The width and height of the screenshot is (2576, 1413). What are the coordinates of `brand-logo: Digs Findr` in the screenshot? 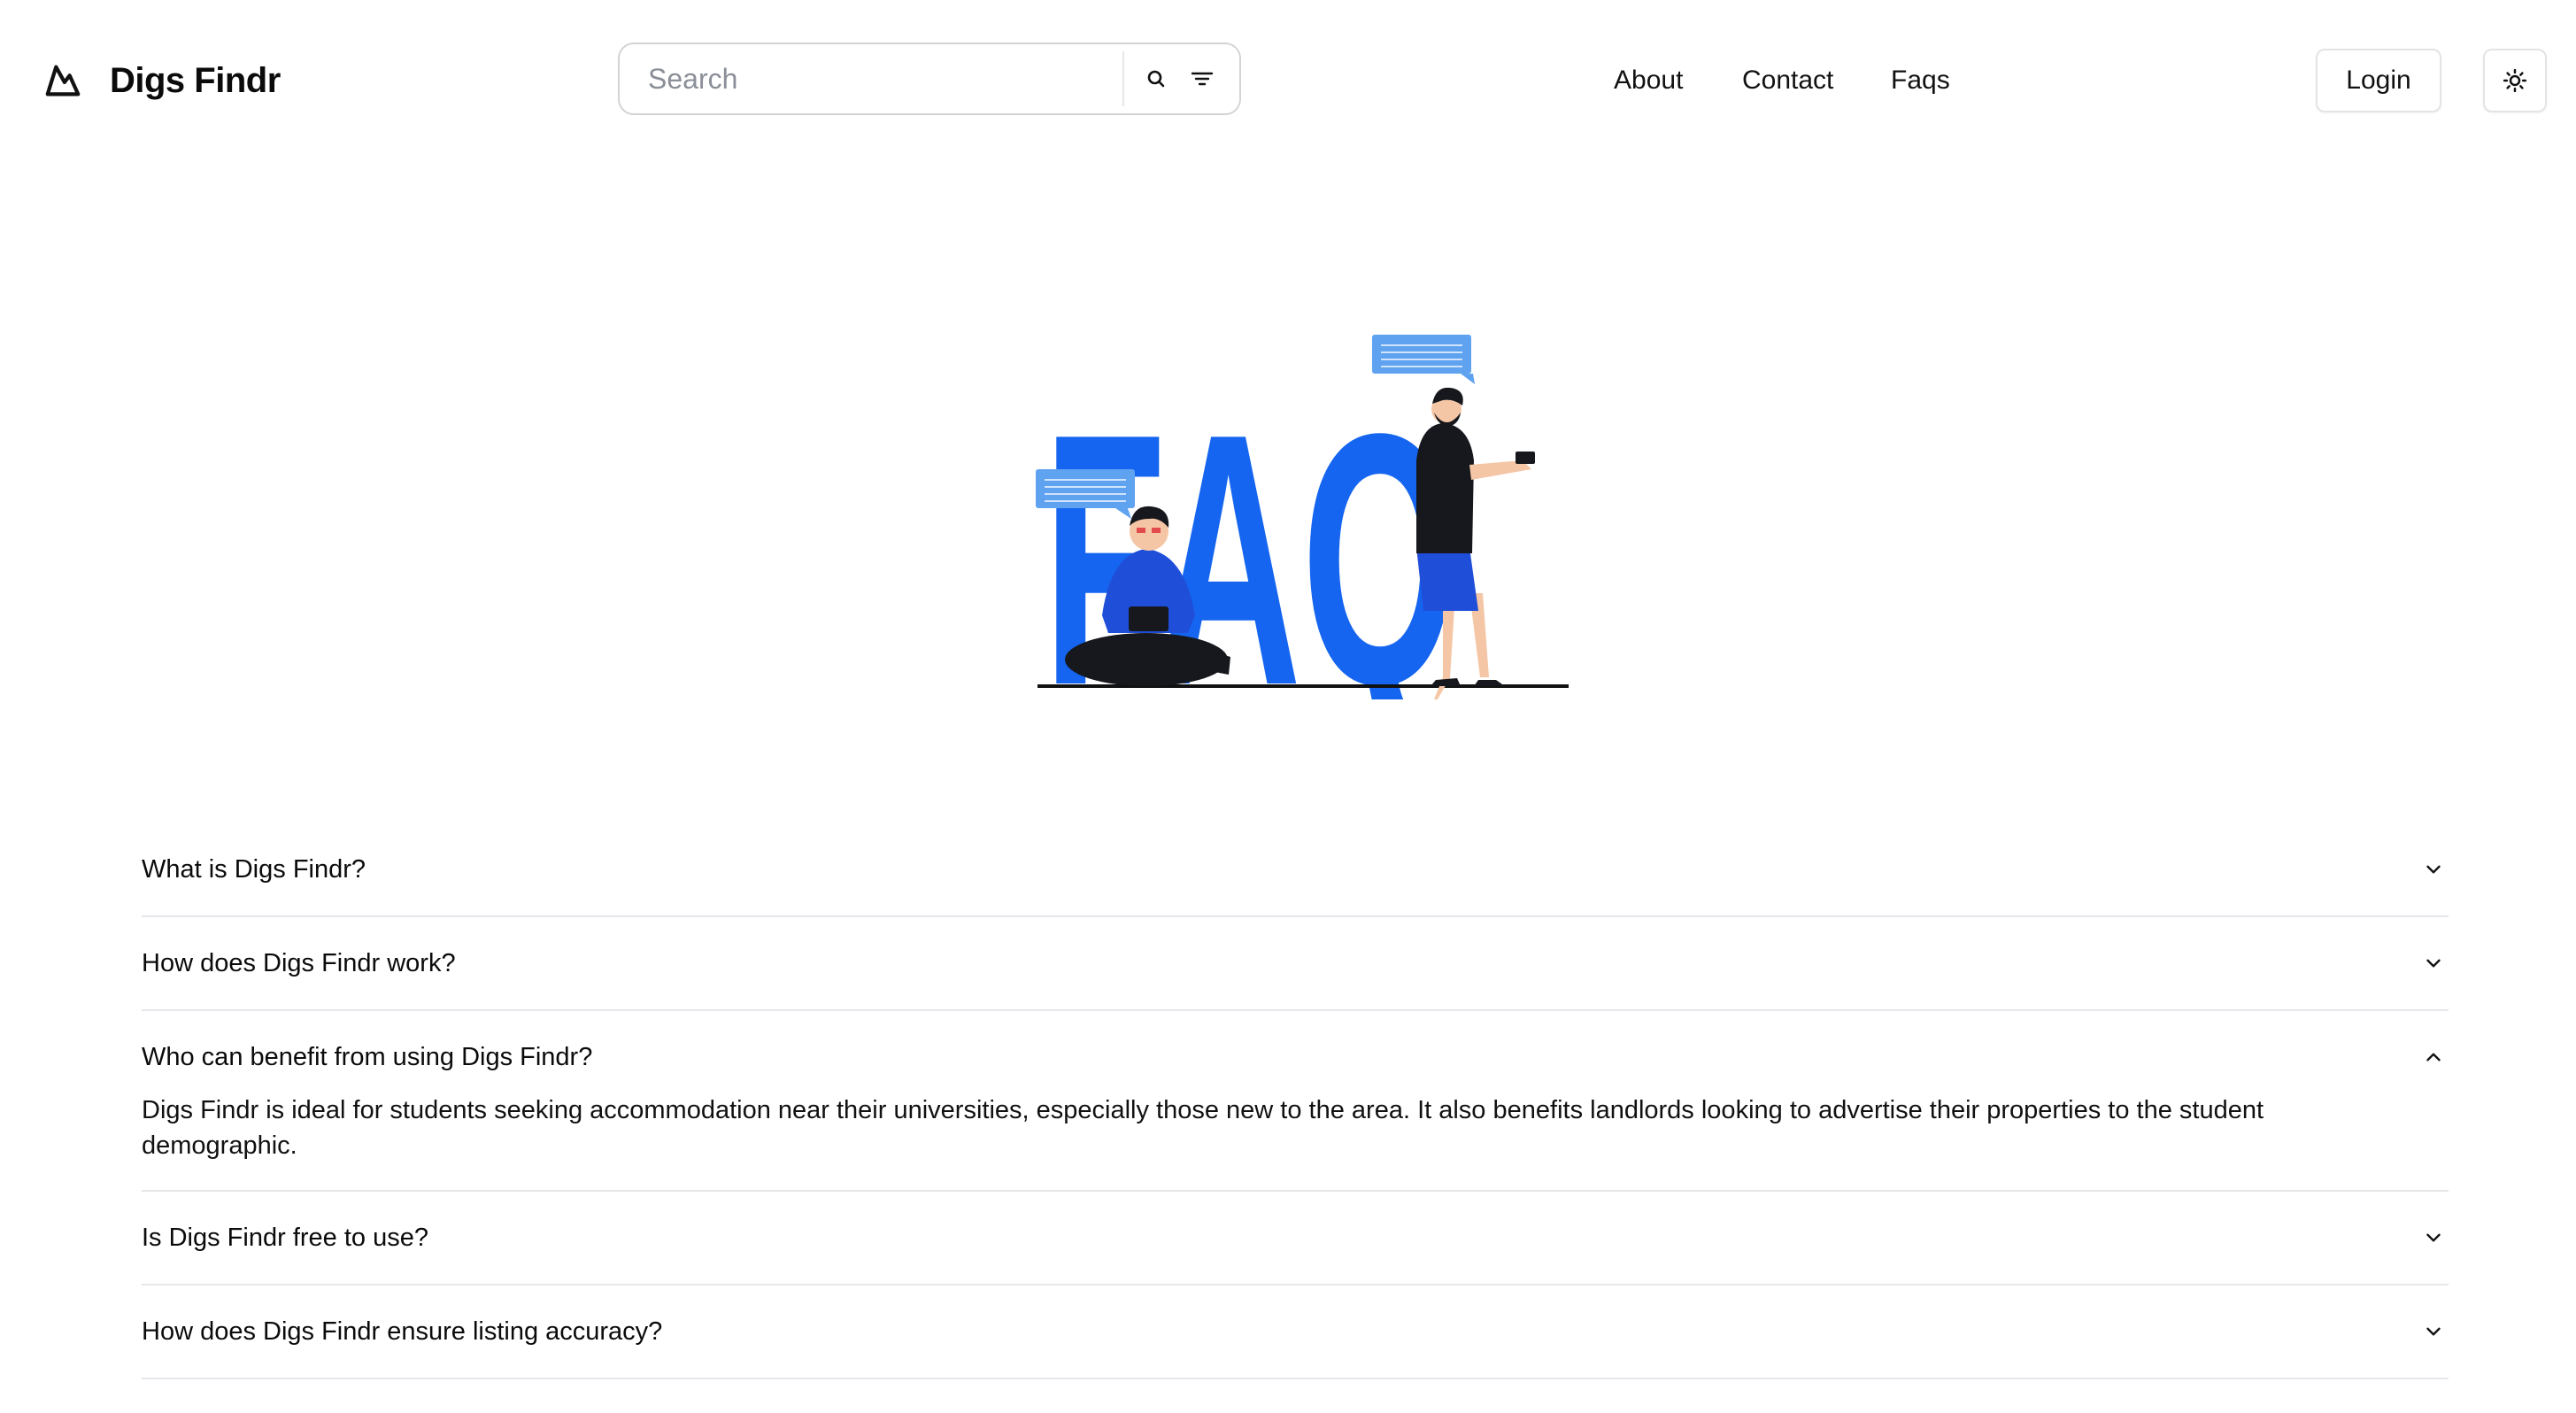 It's located at (161, 80).